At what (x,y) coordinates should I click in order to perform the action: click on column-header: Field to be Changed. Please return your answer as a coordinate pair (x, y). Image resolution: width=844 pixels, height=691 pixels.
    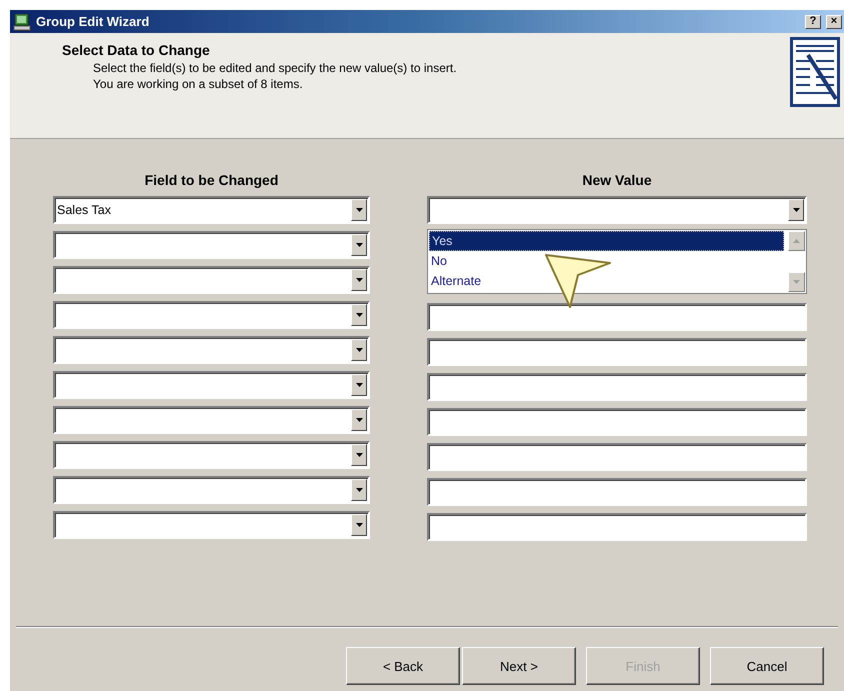
    Looking at the image, I should click on (212, 181).